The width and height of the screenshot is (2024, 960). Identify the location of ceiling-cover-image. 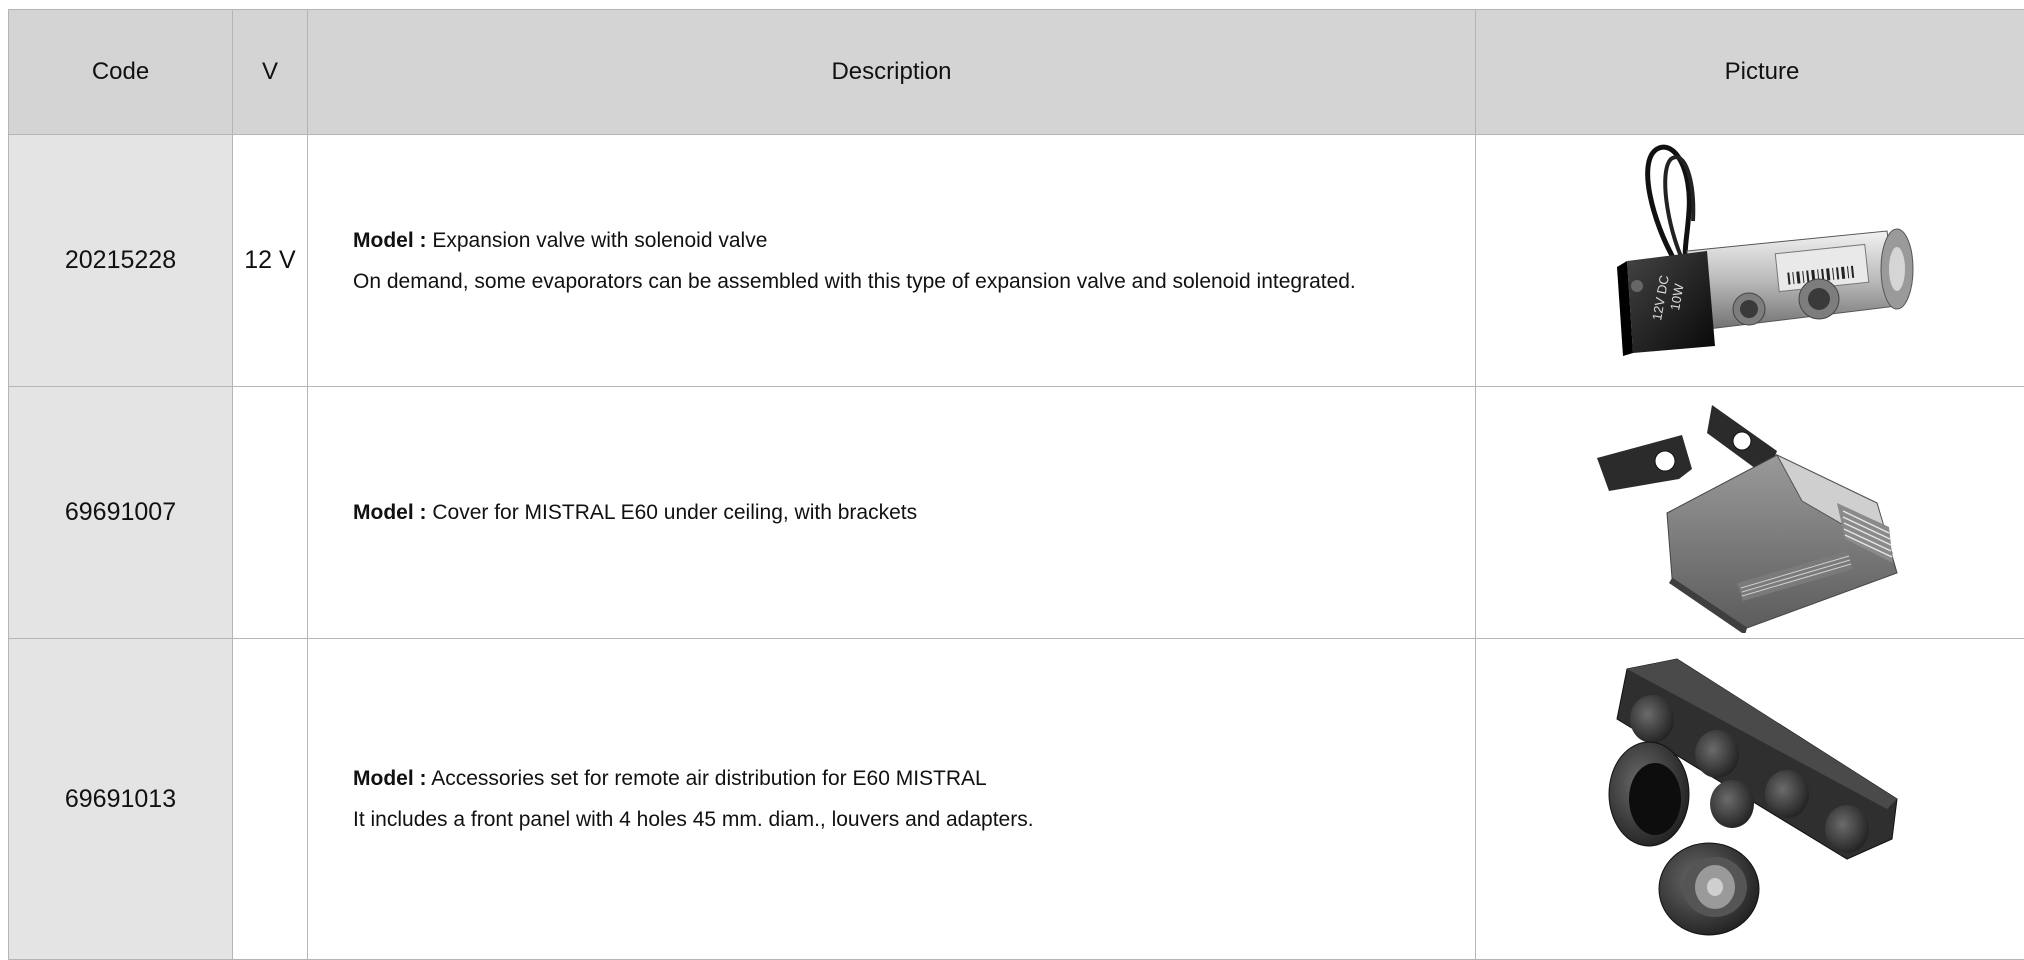
(1762, 513).